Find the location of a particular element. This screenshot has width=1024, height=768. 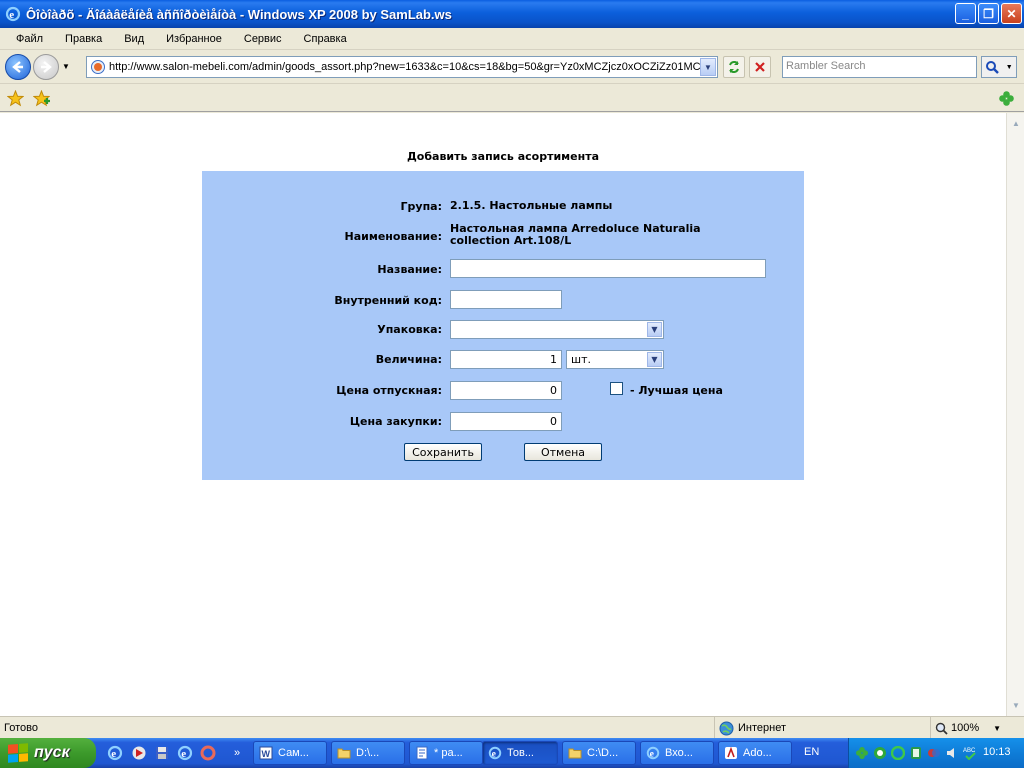

word-icon: W is located at coordinates (266, 753).